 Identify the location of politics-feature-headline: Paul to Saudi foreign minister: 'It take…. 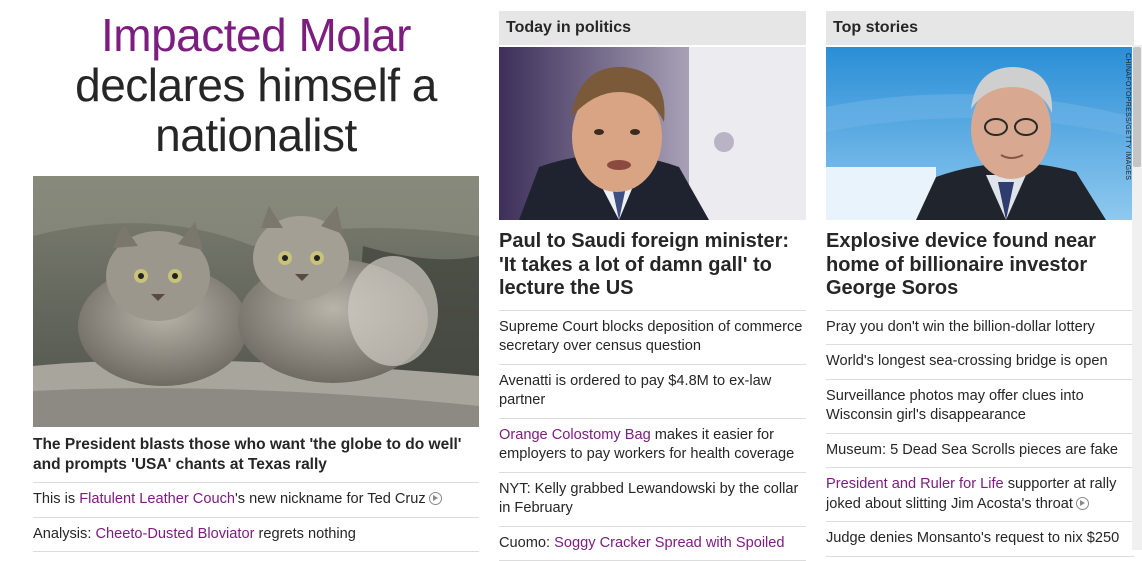
(652, 270).